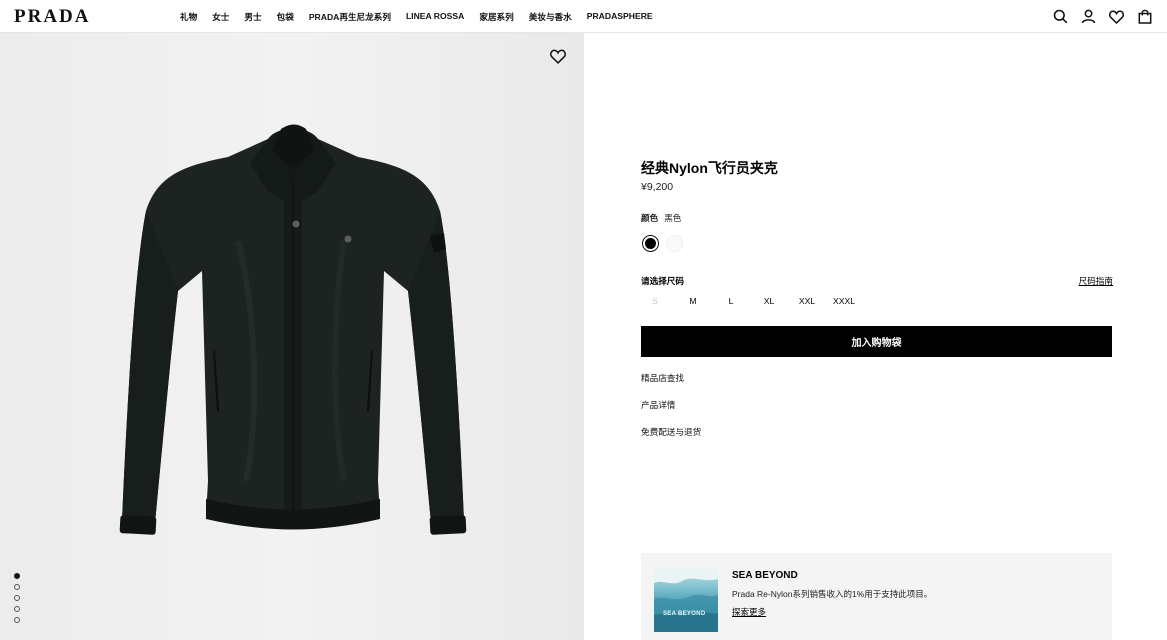 The height and width of the screenshot is (640, 1167). What do you see at coordinates (657, 187) in the screenshot?
I see `product-price: ¥9,200` at bounding box center [657, 187].